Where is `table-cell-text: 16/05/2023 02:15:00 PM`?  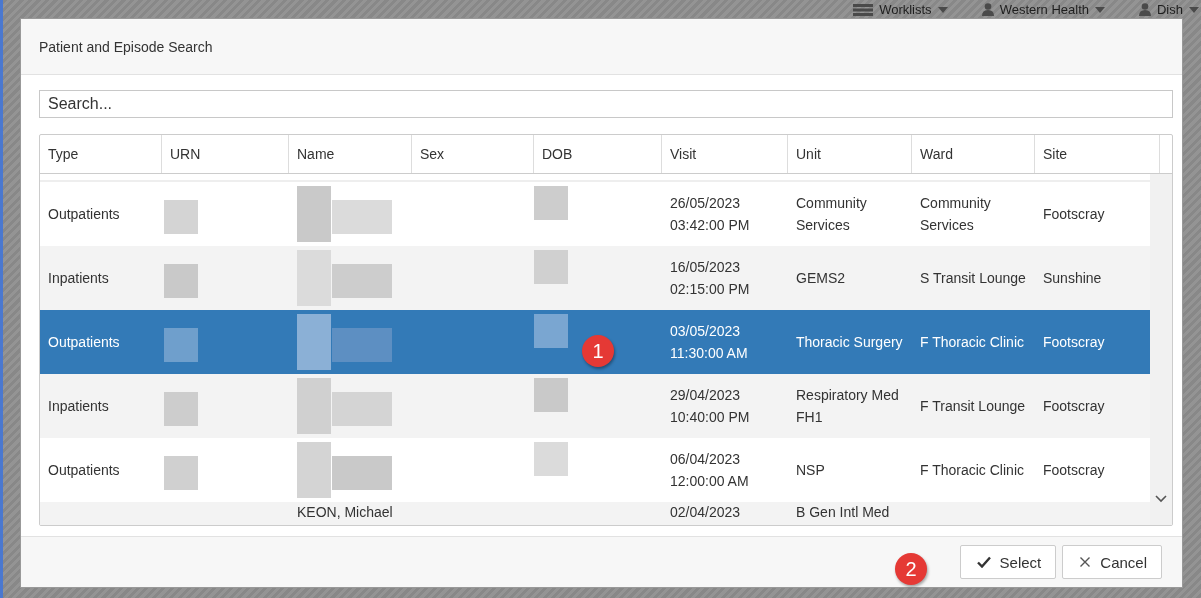 table-cell-text: 16/05/2023 02:15:00 PM is located at coordinates (710, 278).